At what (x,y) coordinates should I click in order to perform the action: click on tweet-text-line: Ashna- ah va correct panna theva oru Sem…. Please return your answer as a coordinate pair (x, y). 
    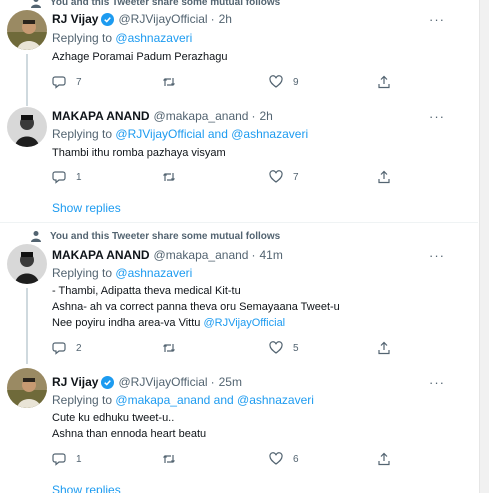
    Looking at the image, I should click on (196, 307).